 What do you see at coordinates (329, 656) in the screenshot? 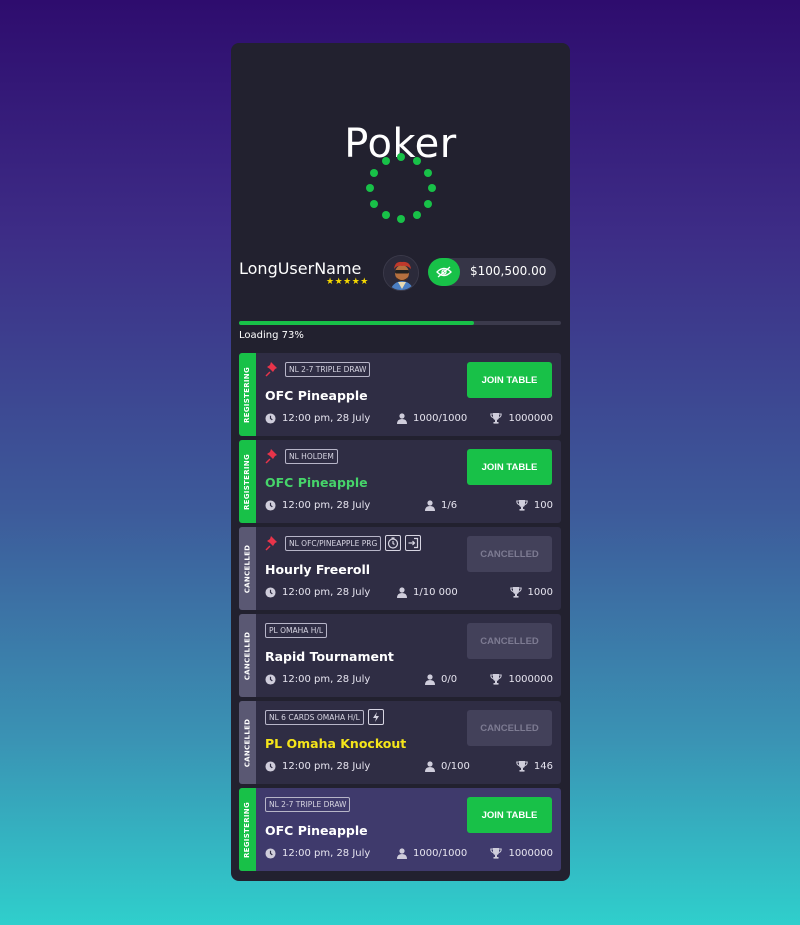
I see `tournament-title: Rapid Tournament` at bounding box center [329, 656].